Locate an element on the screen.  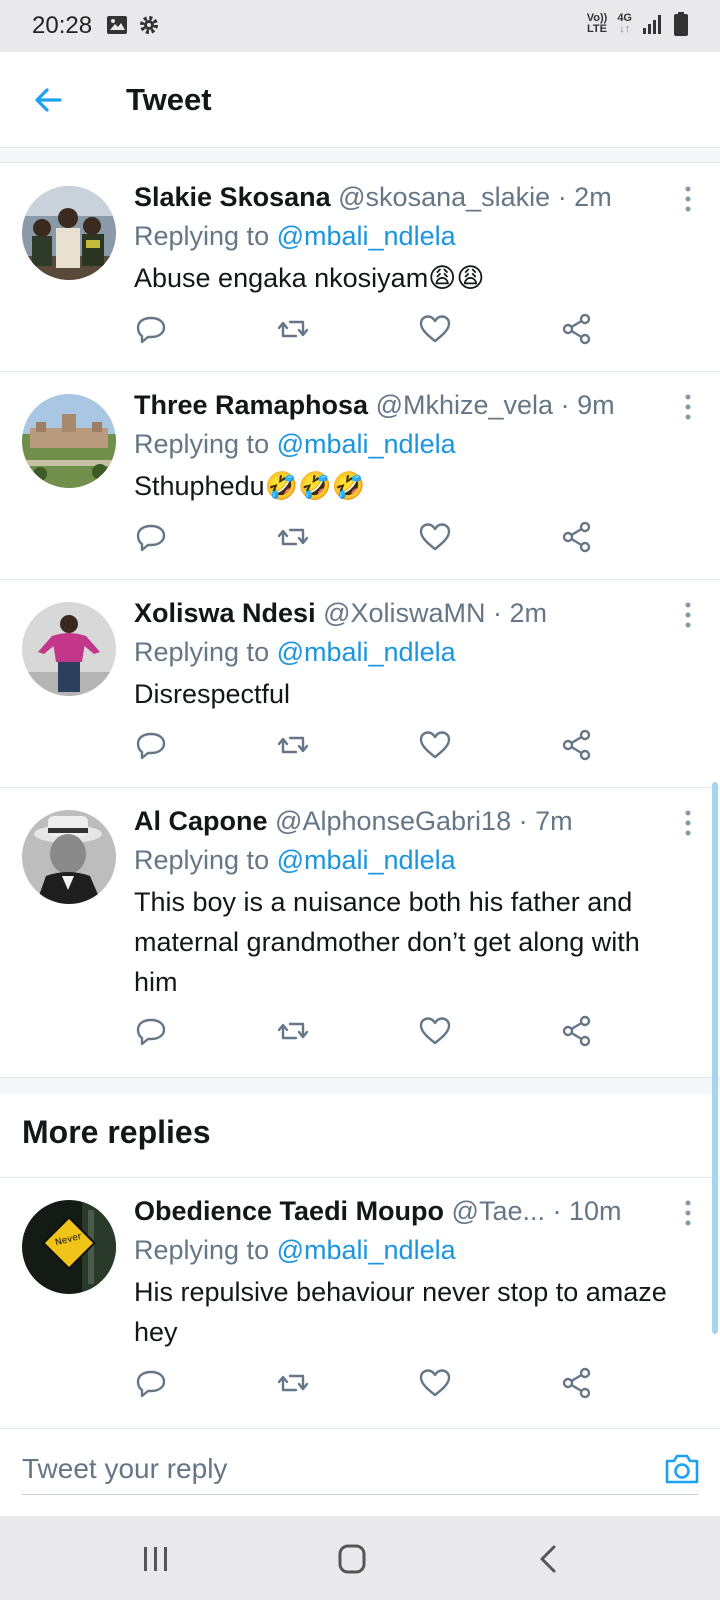
page-title: Tweet is located at coordinates (169, 99).